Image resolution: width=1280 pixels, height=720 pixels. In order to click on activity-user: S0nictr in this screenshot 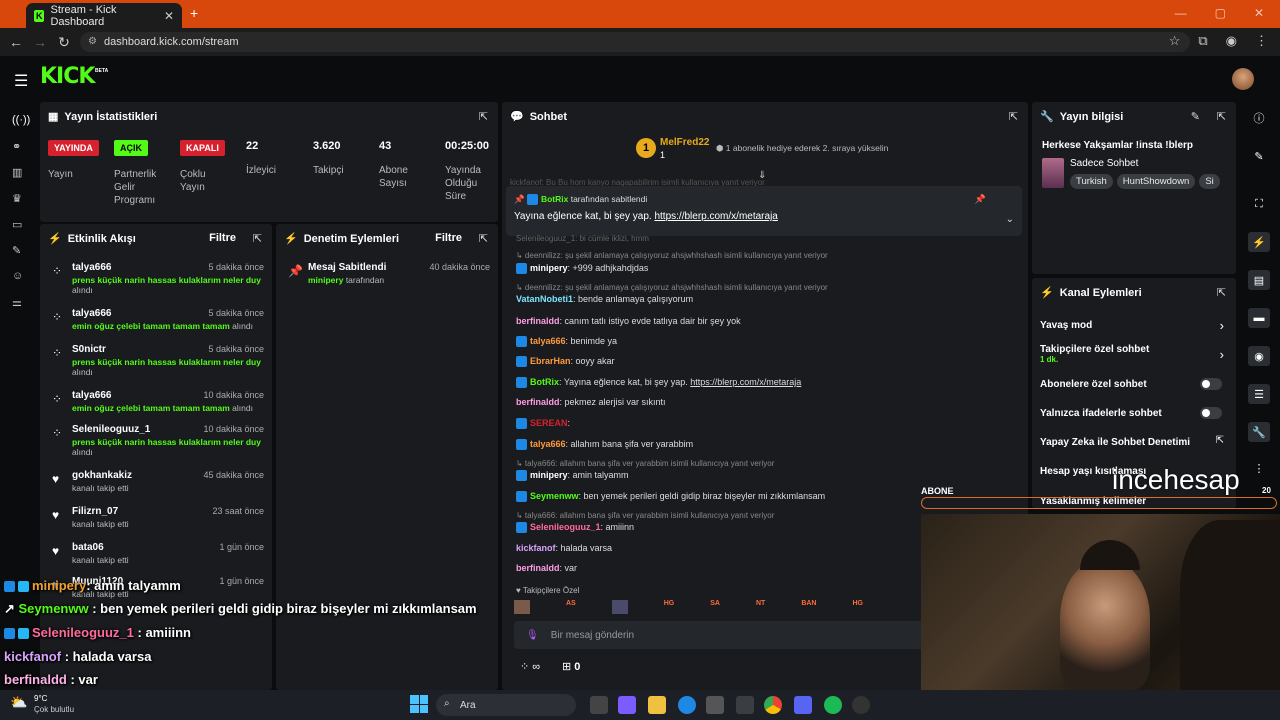, I will do `click(89, 349)`.